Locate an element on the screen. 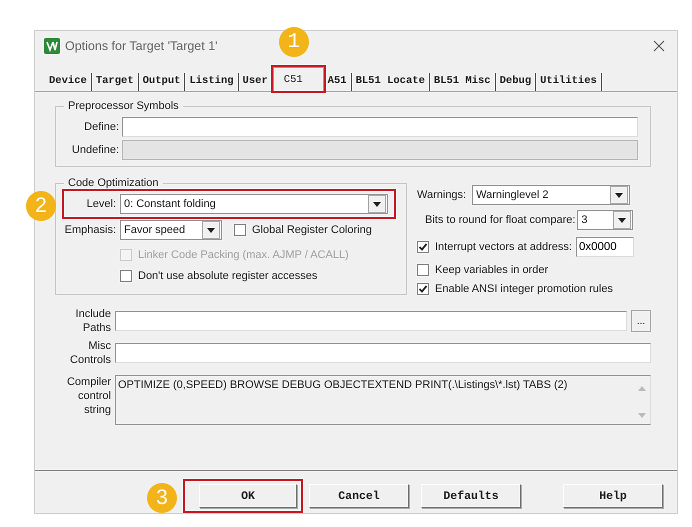 The image size is (692, 527). checkbox-label: Keep variables in order is located at coordinates (491, 270).